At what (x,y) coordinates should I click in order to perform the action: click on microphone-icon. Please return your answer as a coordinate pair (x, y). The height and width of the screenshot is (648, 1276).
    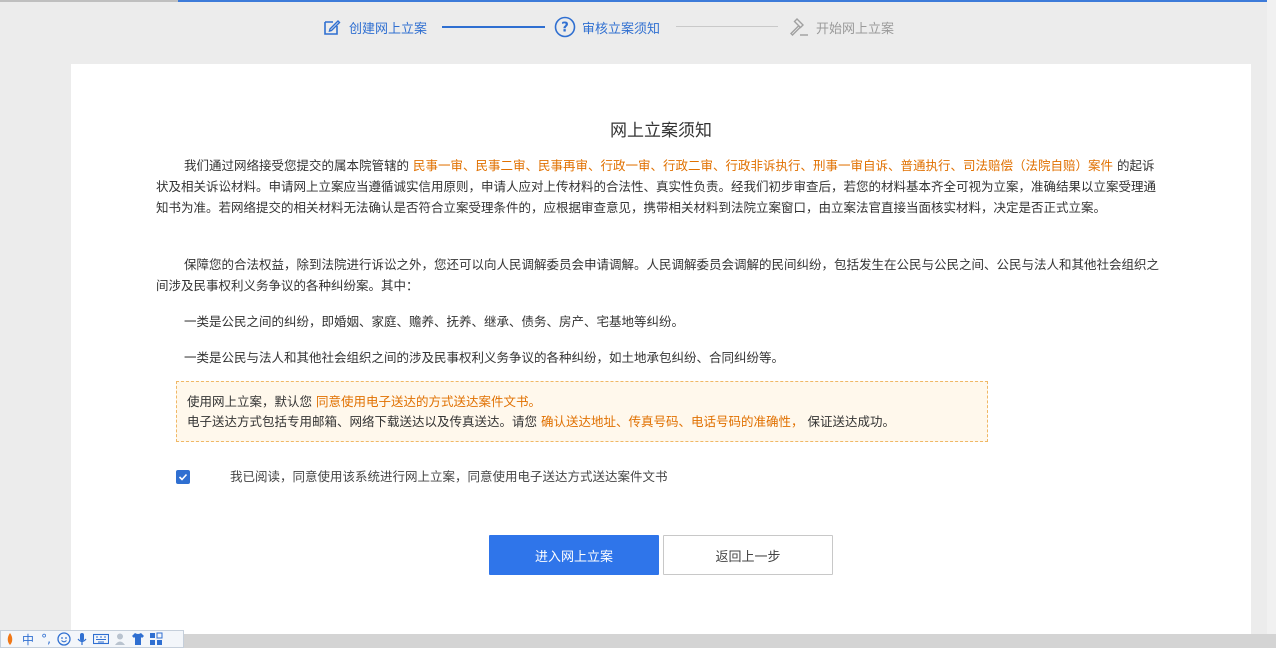
    Looking at the image, I should click on (82, 639).